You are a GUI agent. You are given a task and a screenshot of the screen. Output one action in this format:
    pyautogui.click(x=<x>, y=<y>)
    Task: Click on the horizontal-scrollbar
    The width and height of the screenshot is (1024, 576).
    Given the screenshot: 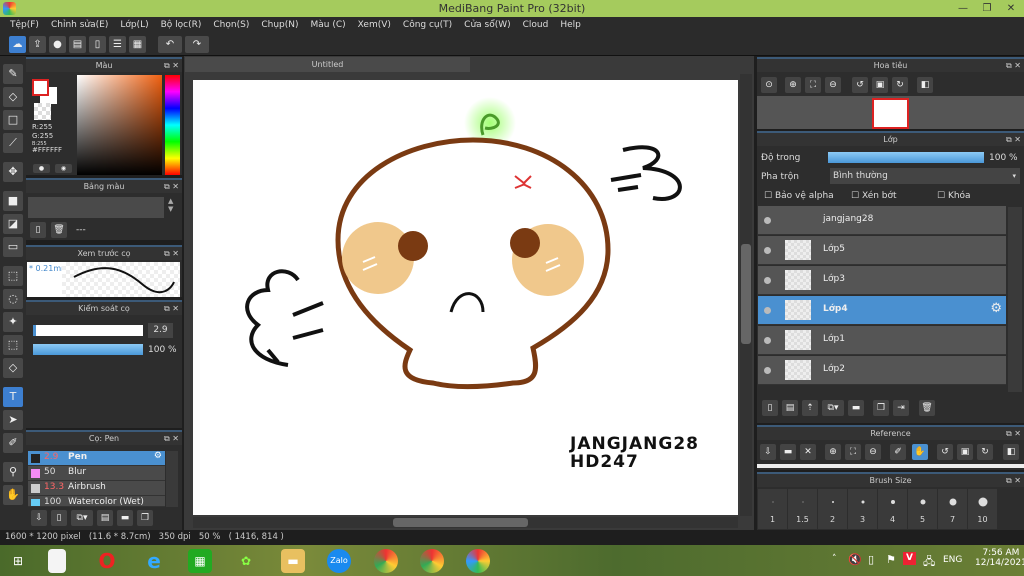 What is the action you would take?
    pyautogui.click(x=465, y=522)
    